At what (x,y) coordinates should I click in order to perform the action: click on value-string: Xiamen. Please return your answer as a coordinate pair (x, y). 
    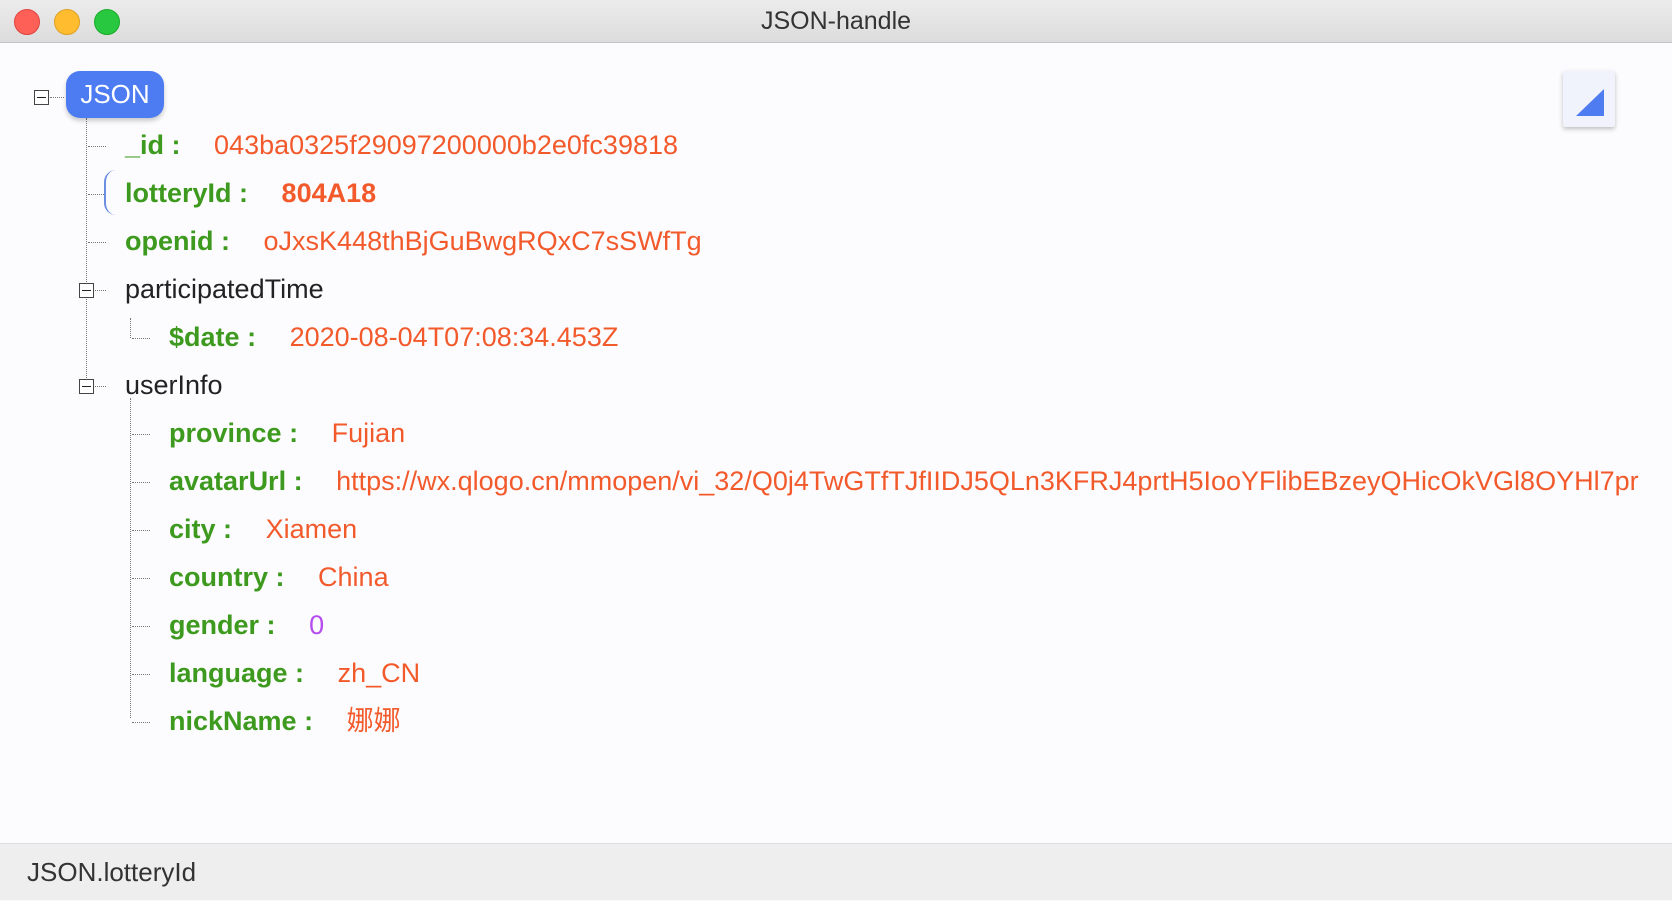
    Looking at the image, I should click on (311, 529).